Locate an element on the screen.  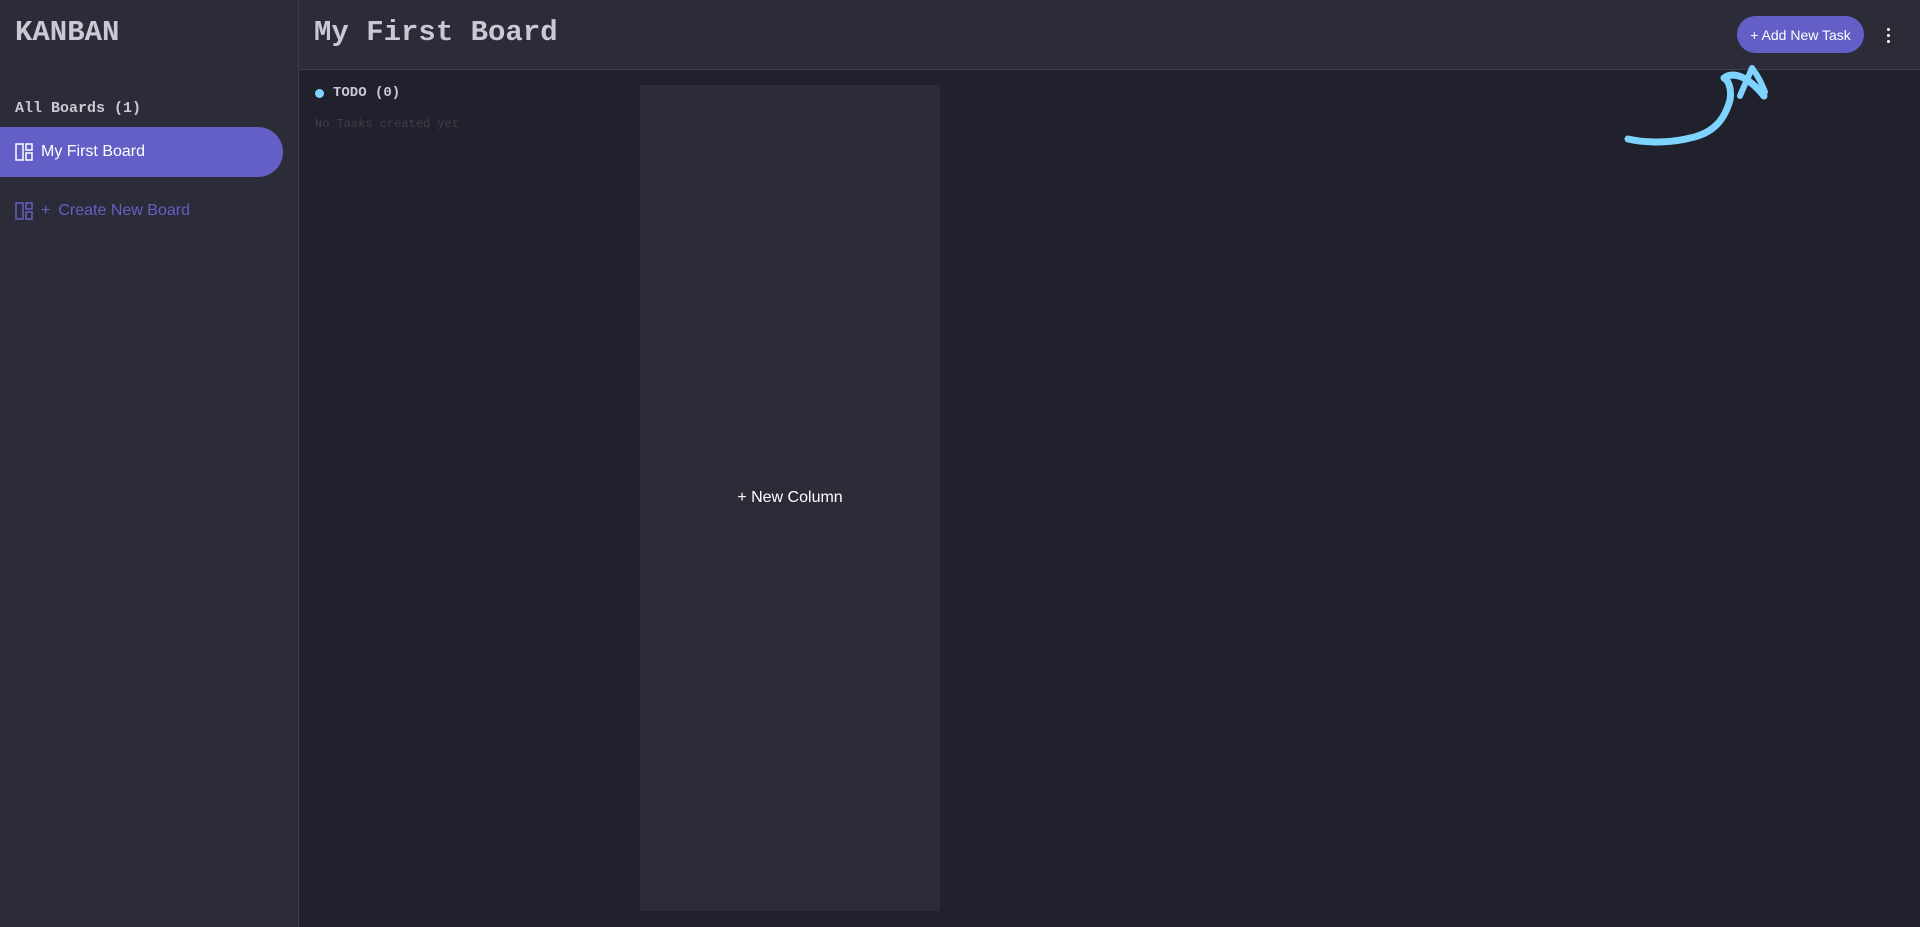
column-status-dot is located at coordinates (319, 93).